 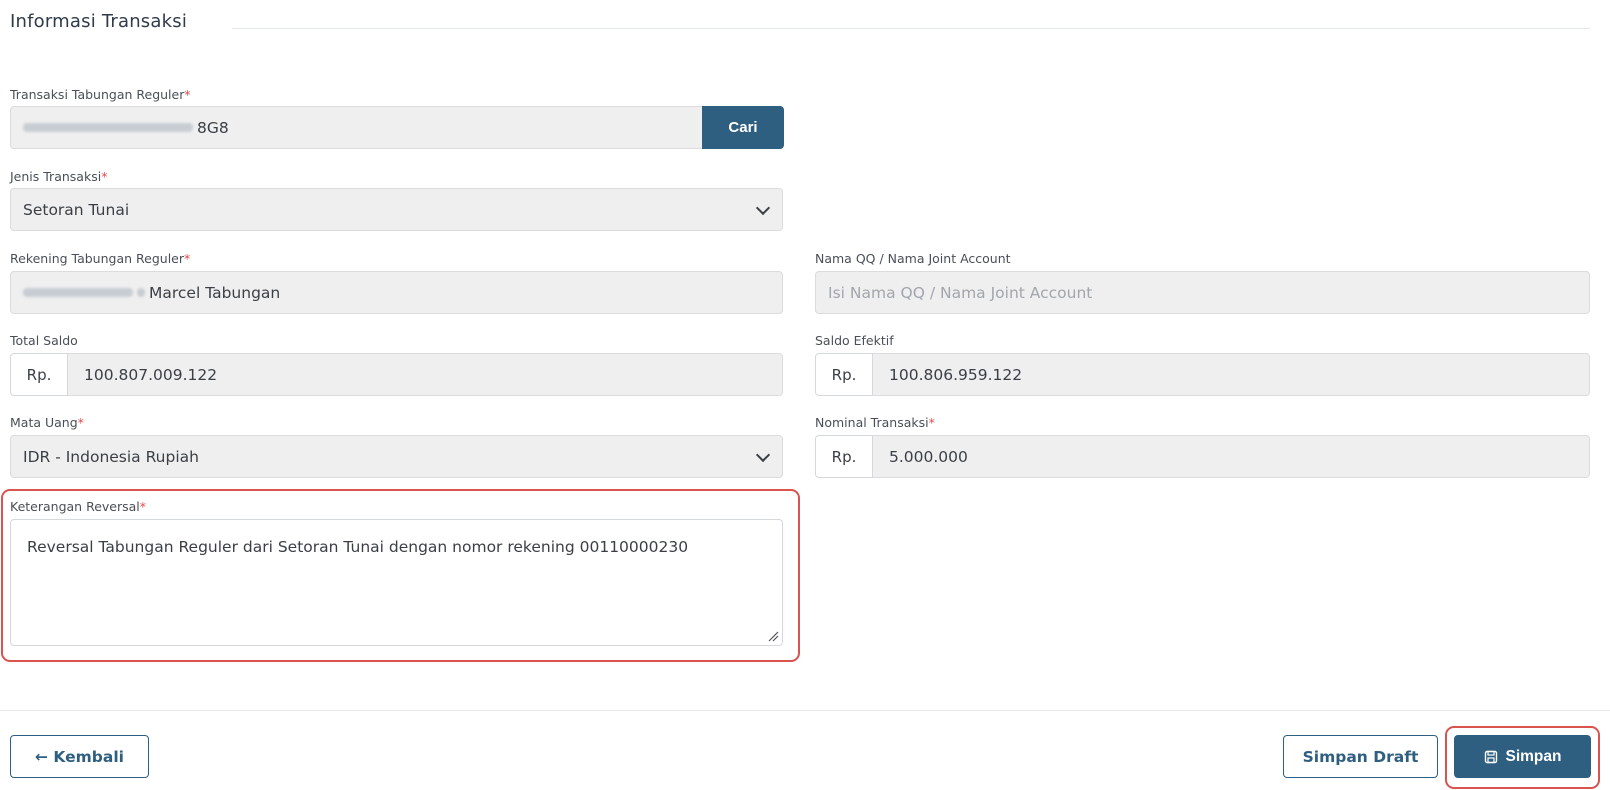 I want to click on mata-uang-label: Mata Uang*, so click(x=47, y=422).